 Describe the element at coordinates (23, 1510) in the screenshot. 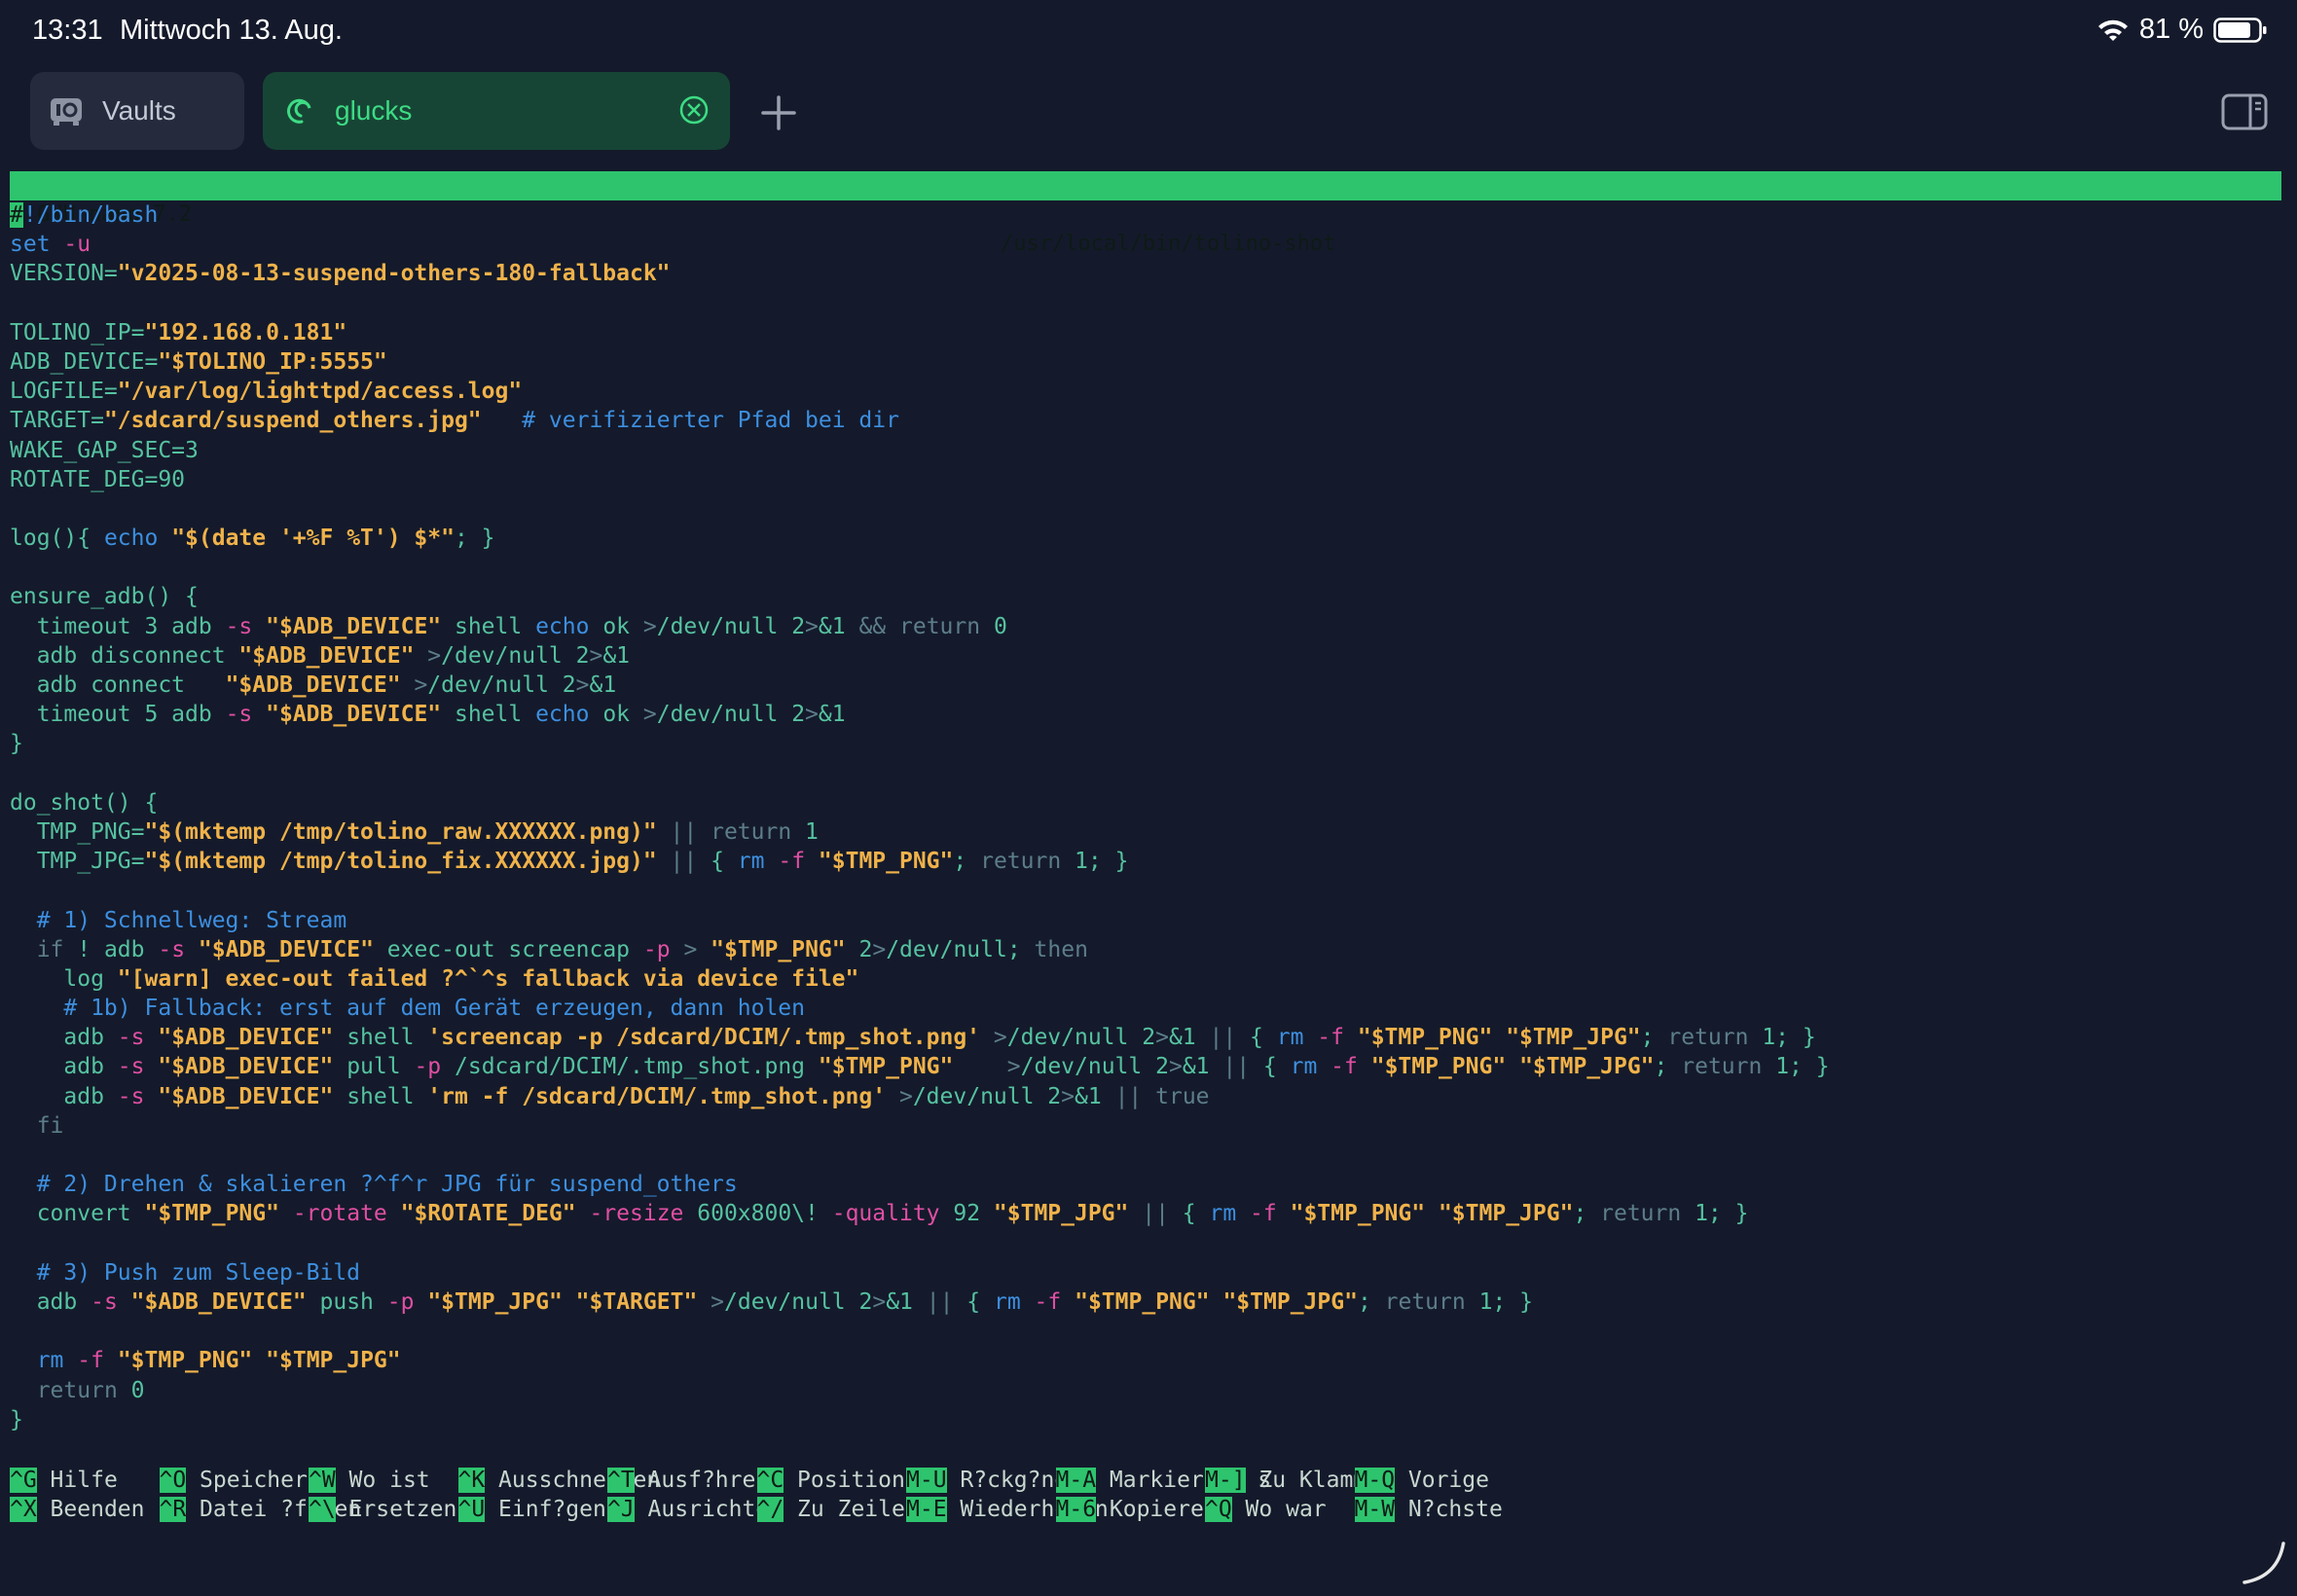

I see `shortcut-key: ^X` at that location.